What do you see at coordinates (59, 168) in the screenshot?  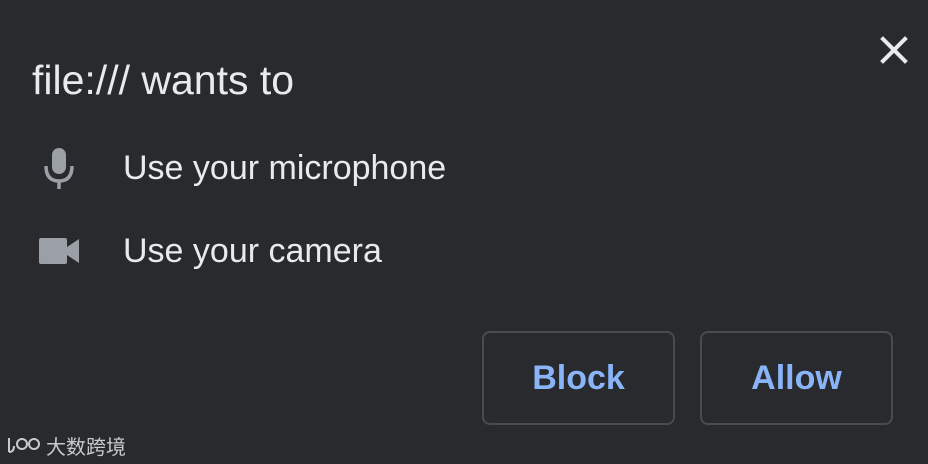 I see `microphone-icon` at bounding box center [59, 168].